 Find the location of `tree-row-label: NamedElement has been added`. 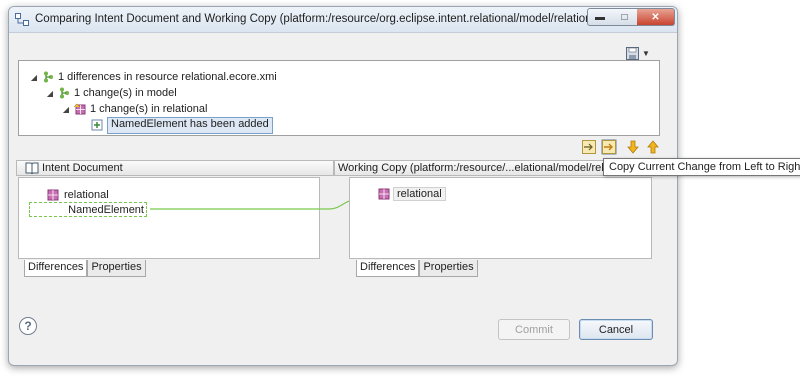

tree-row-label: NamedElement has been added is located at coordinates (190, 125).